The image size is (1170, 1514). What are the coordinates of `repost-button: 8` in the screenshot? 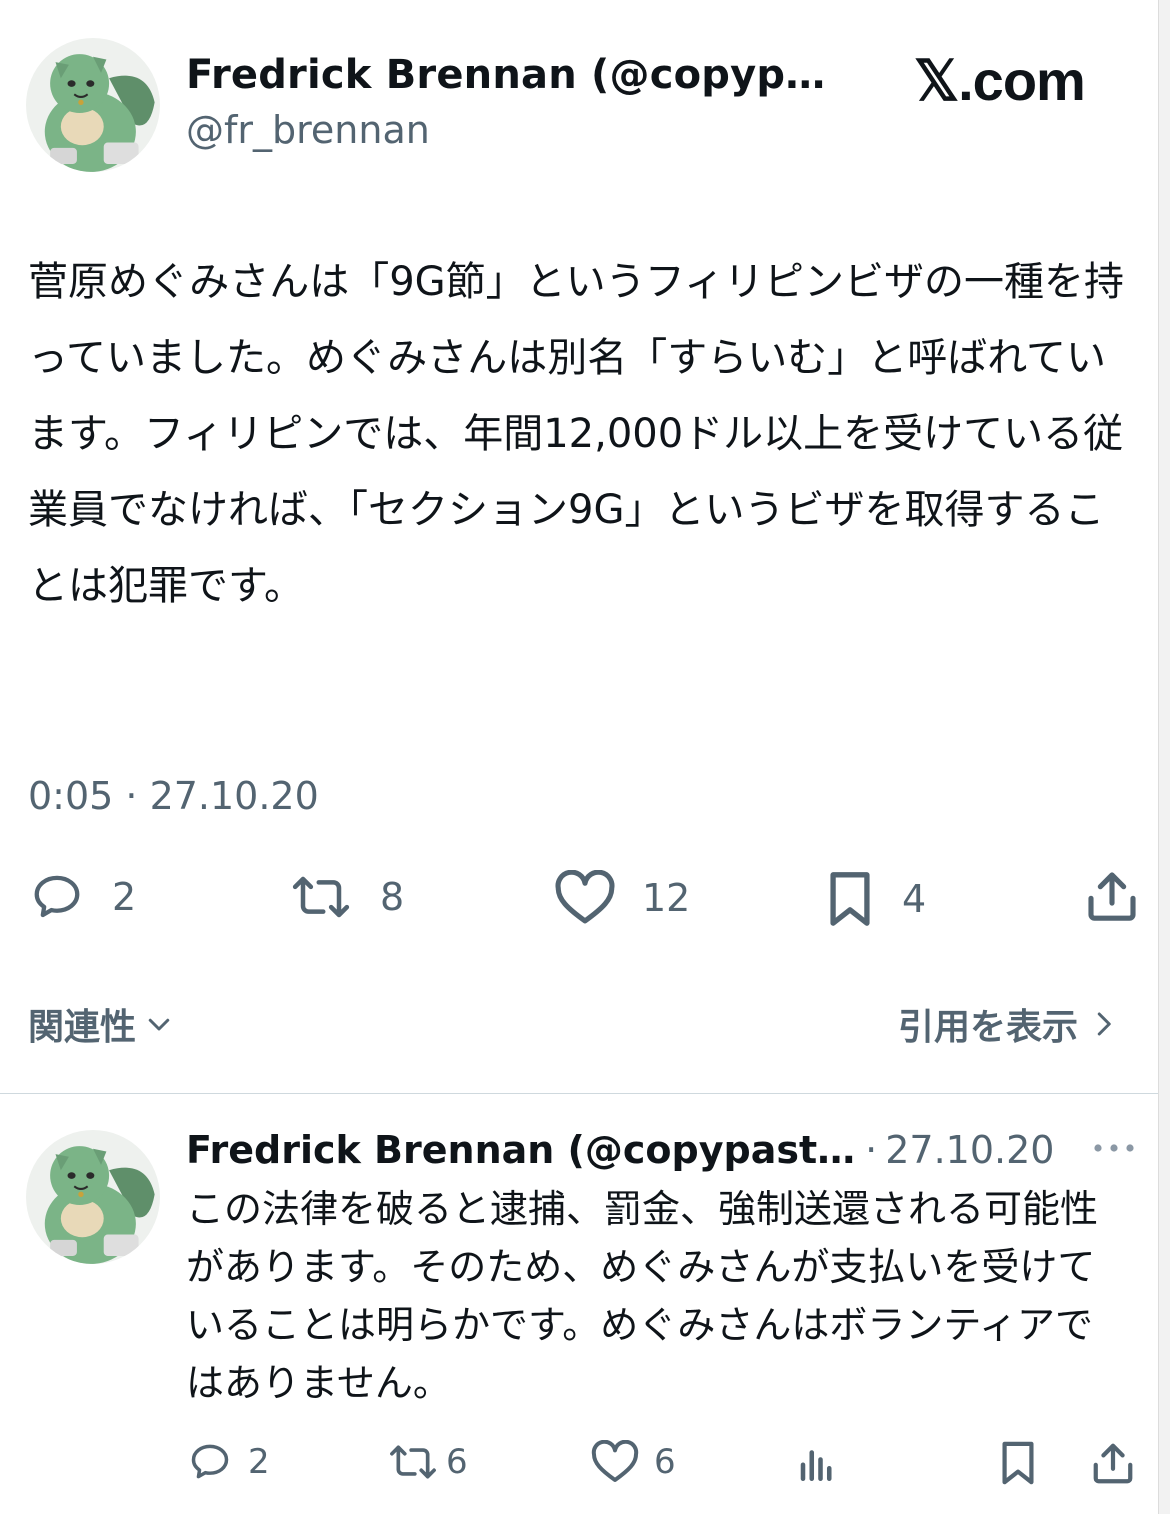 It's located at (346, 897).